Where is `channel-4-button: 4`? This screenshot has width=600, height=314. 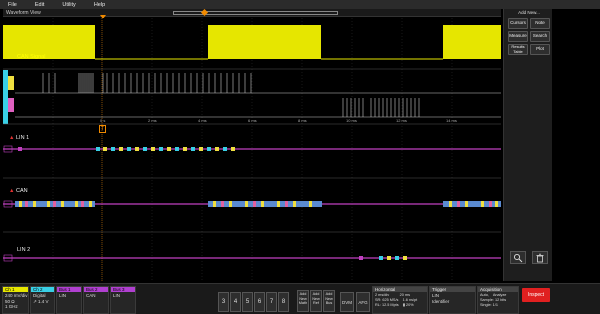 channel-4-button: 4 is located at coordinates (235, 302).